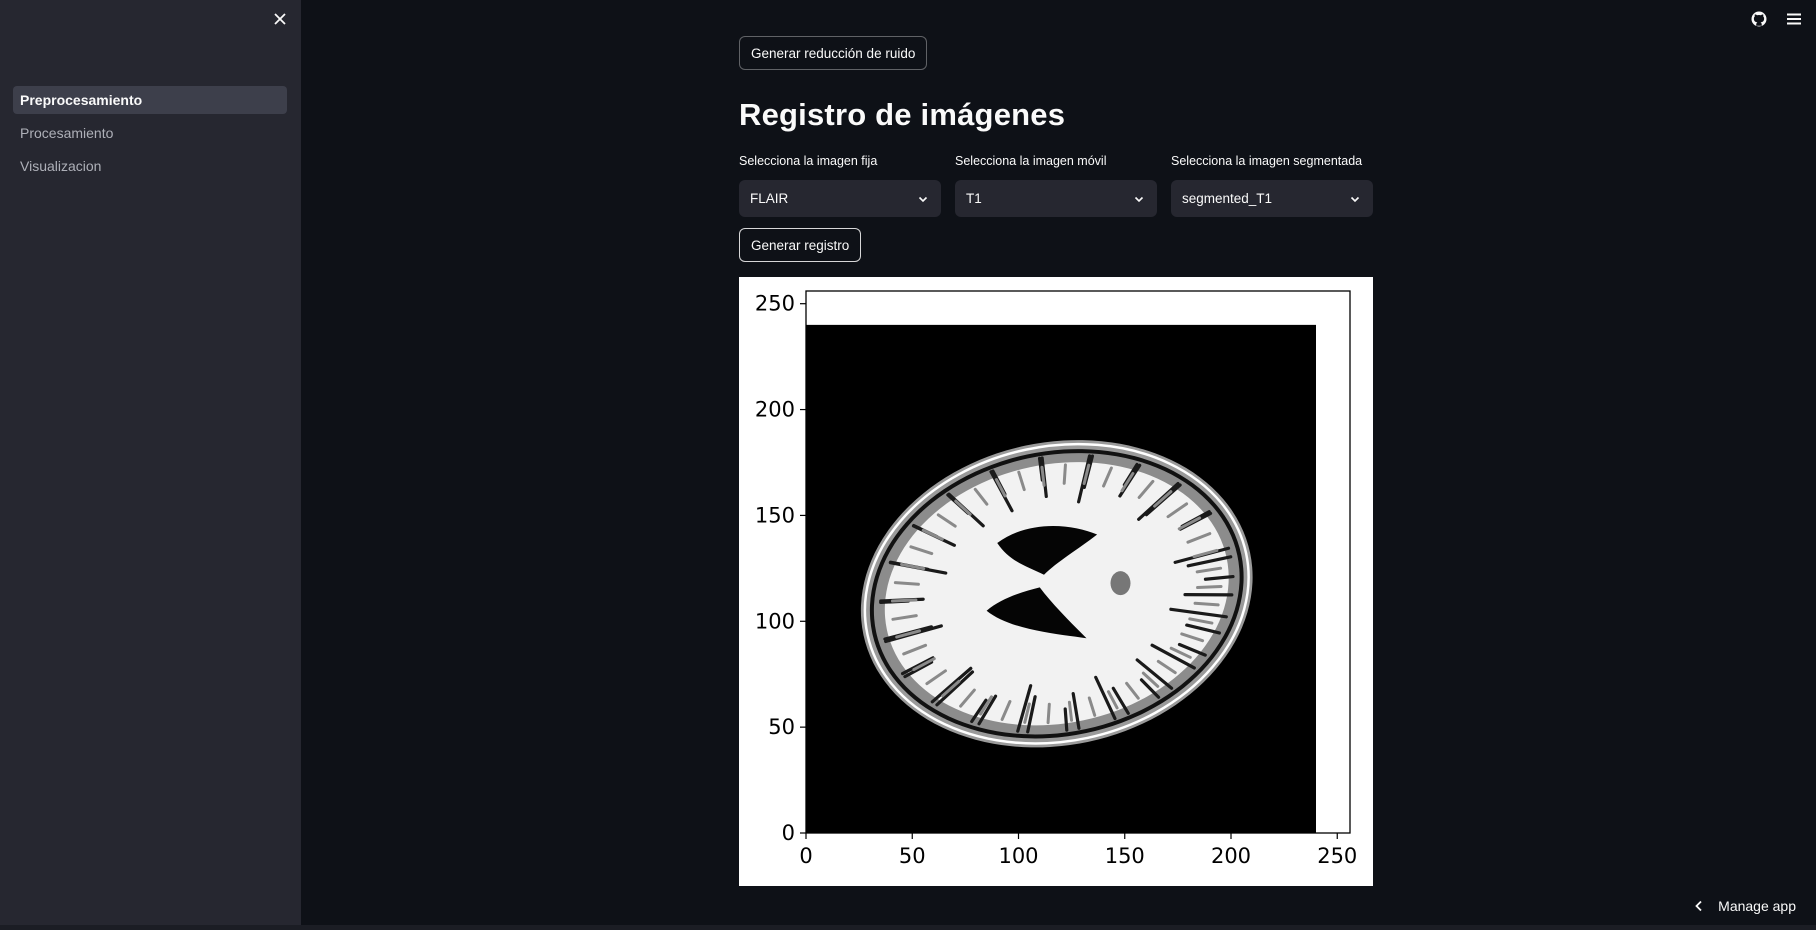 This screenshot has width=1816, height=930. What do you see at coordinates (840, 198) in the screenshot?
I see `fixed-image-select: FLAIR` at bounding box center [840, 198].